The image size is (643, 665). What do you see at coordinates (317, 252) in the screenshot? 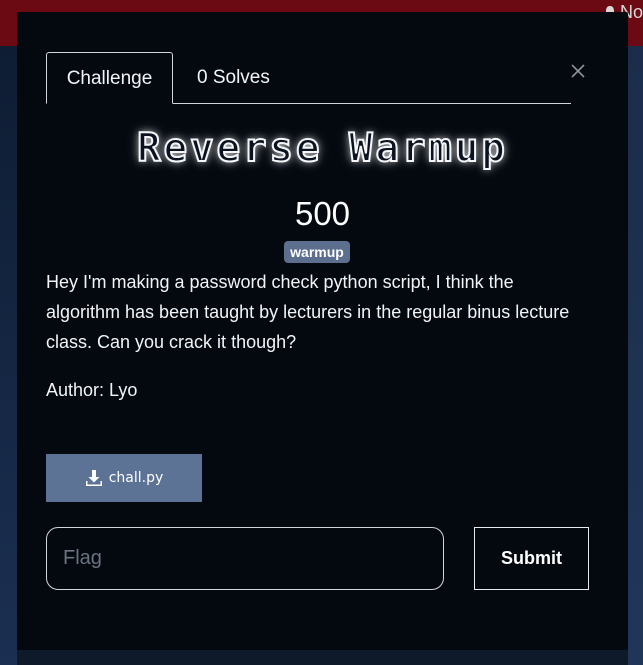
I see `challenge-tag-badge: warmup` at bounding box center [317, 252].